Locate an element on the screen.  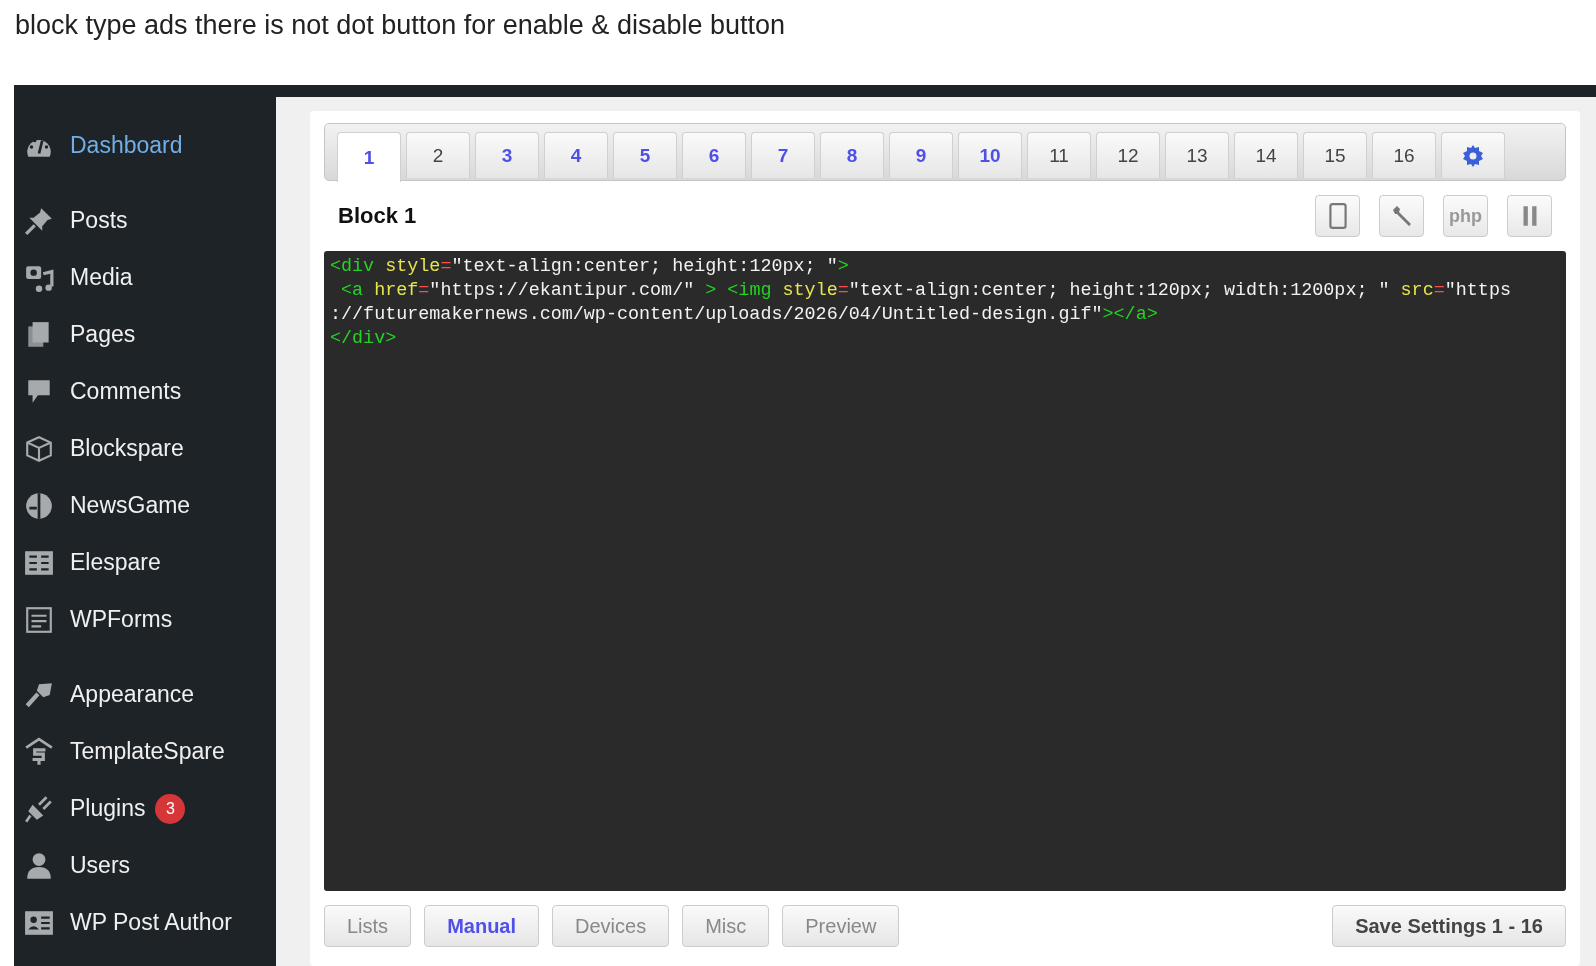
sidebar-item: TemplateSpare is located at coordinates (145, 751).